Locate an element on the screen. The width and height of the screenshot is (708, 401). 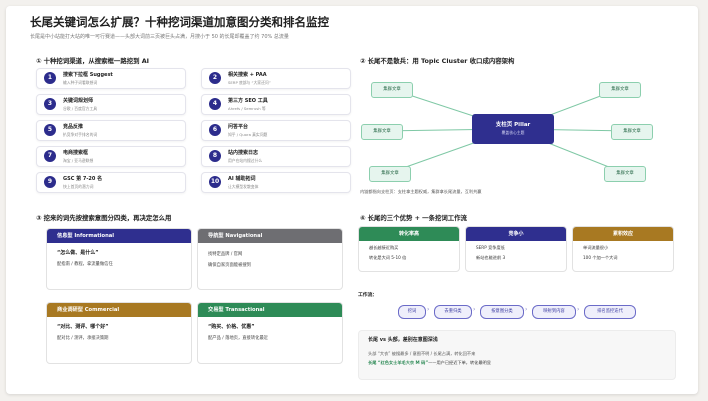
channel-card: 9 GSC 第 7-20 名快上首页的潜力词 is located at coordinates (111, 182).